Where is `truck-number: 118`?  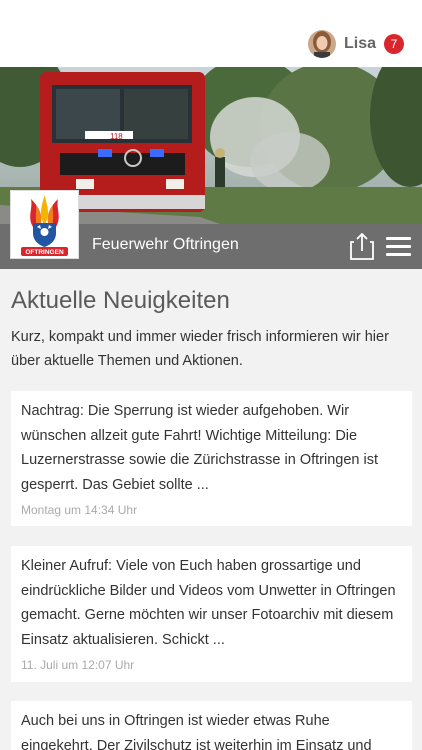
truck-number: 118 is located at coordinates (116, 136).